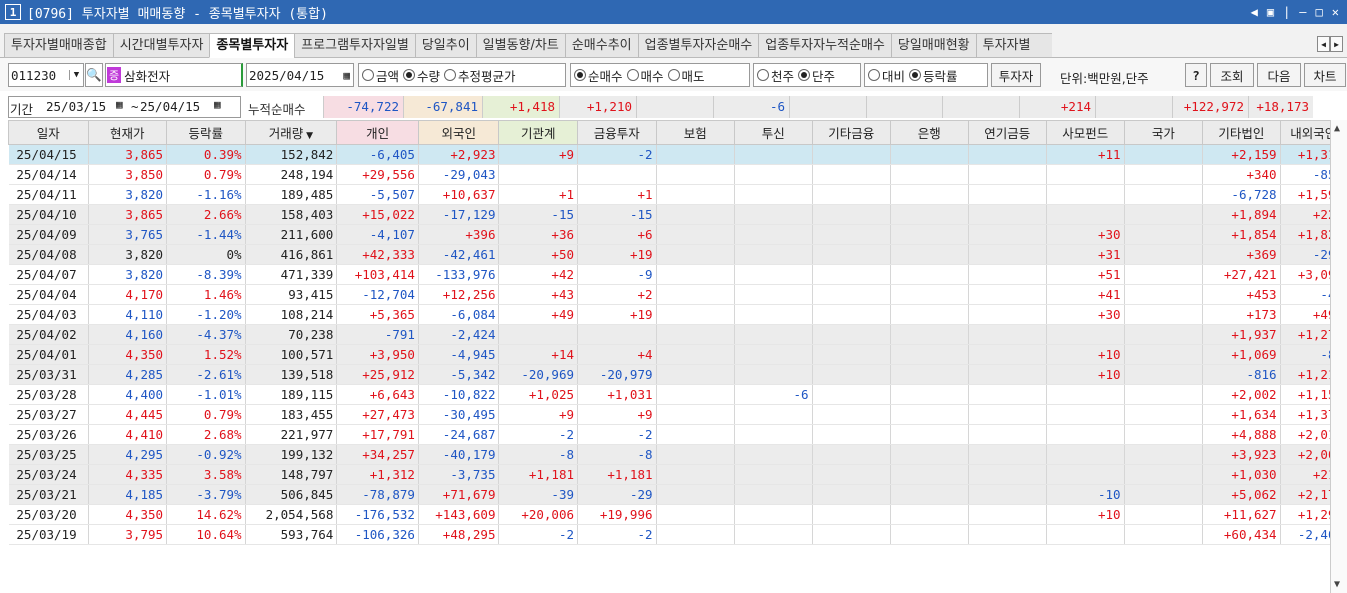  I want to click on cell-13: +11, so click(1085, 154).